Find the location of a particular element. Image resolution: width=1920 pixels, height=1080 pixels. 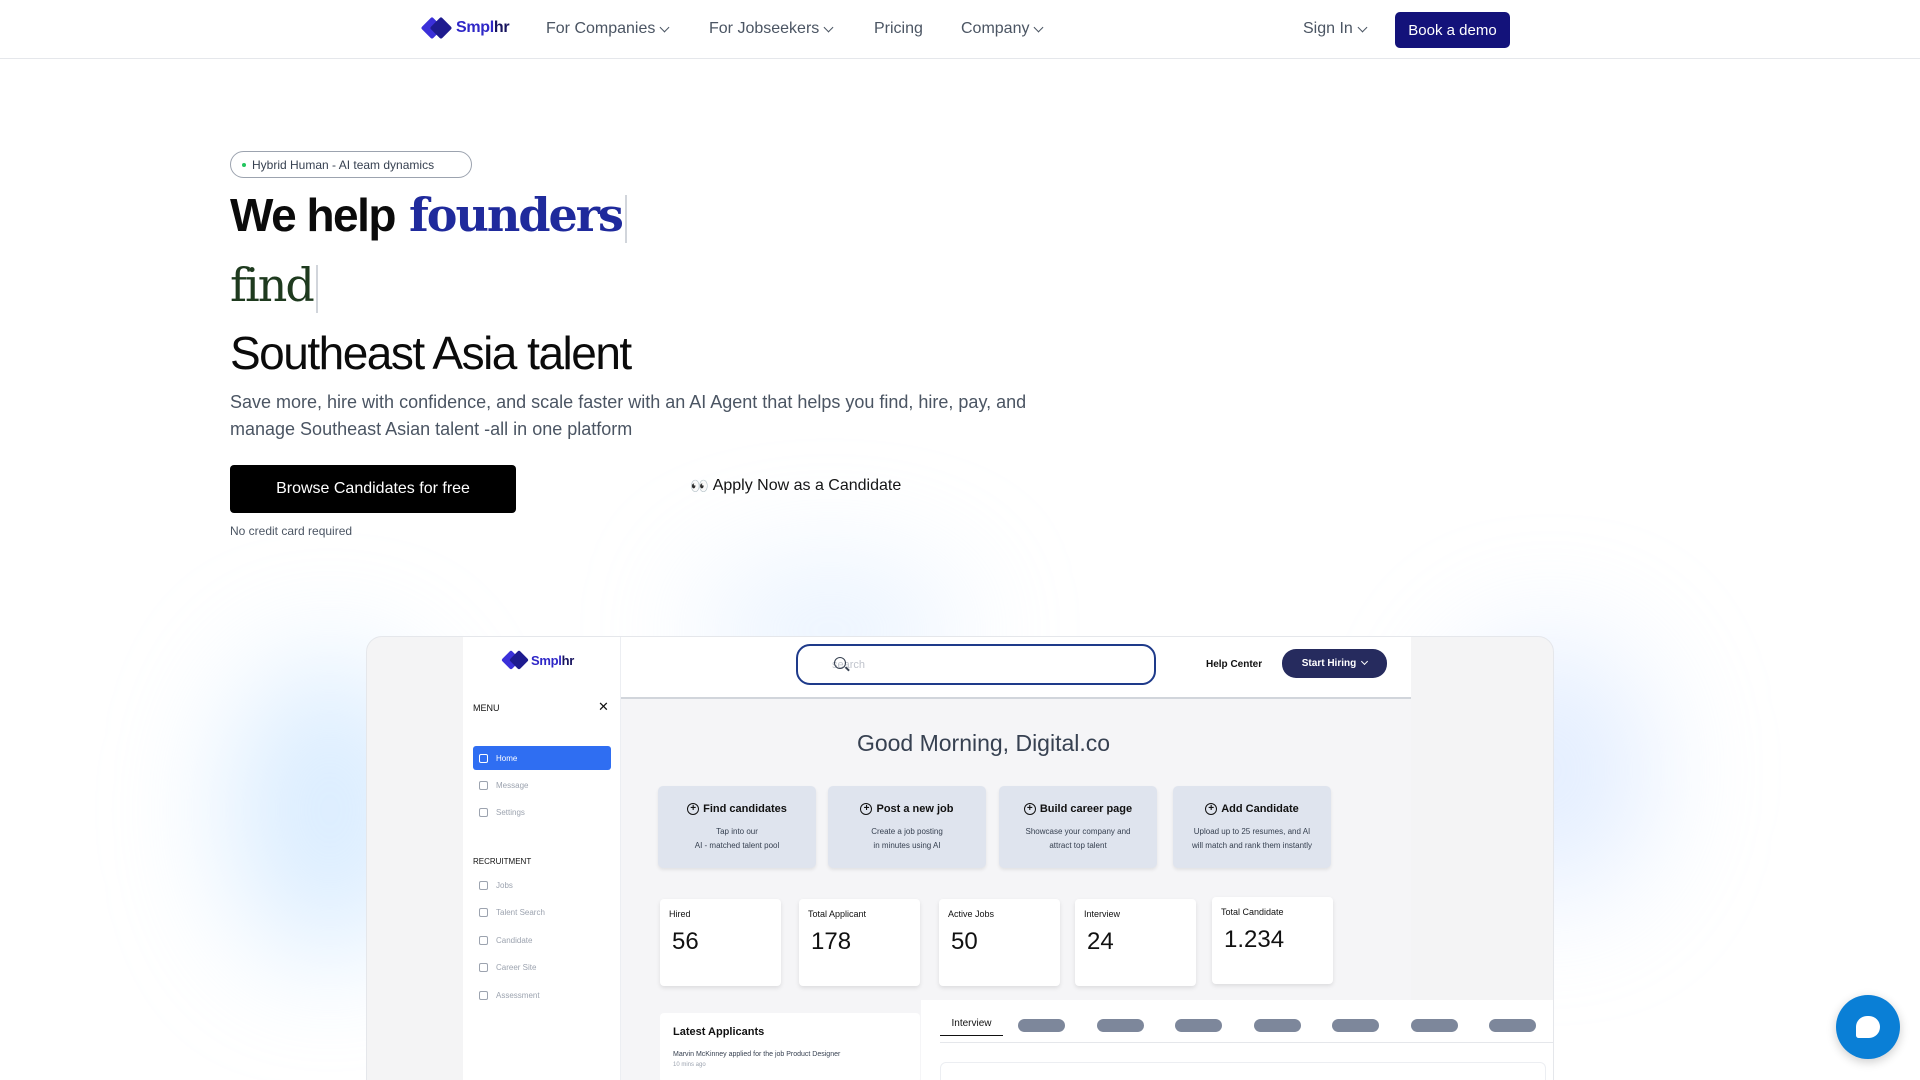

nav-for-companies: For Companies is located at coordinates (608, 29).